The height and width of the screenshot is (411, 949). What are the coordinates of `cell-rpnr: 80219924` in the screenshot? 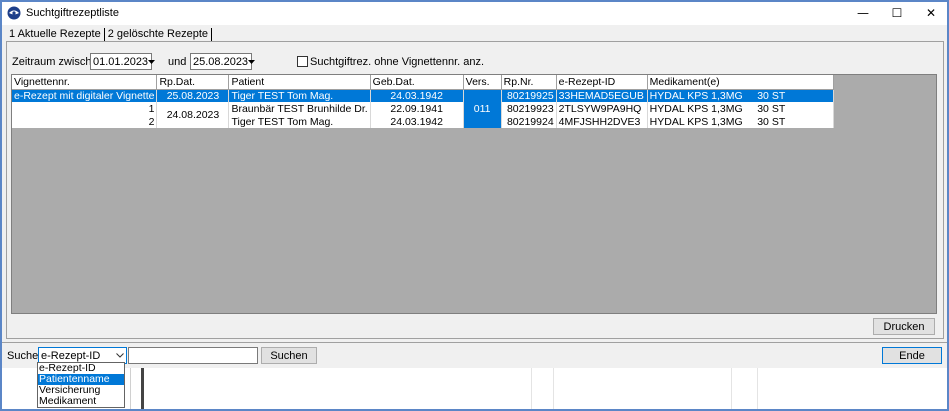 It's located at (529, 121).